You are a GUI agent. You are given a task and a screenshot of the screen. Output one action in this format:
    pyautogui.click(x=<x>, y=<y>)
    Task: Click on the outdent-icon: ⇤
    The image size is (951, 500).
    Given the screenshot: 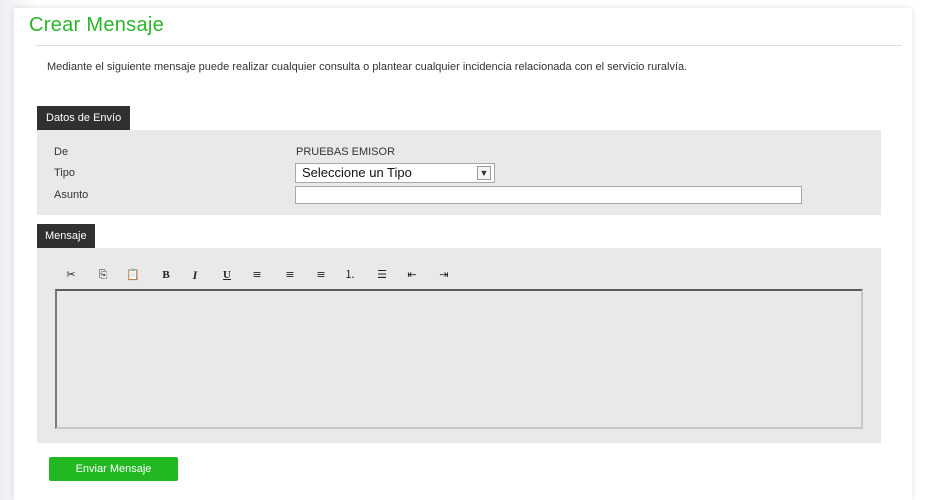 What is the action you would take?
    pyautogui.click(x=412, y=275)
    